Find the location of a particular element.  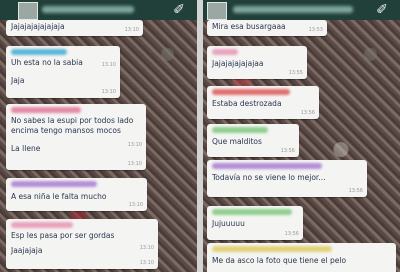

message-bubble: Uh esta no la sabia 13:10 Jaja 13:10 is located at coordinates (63, 72).